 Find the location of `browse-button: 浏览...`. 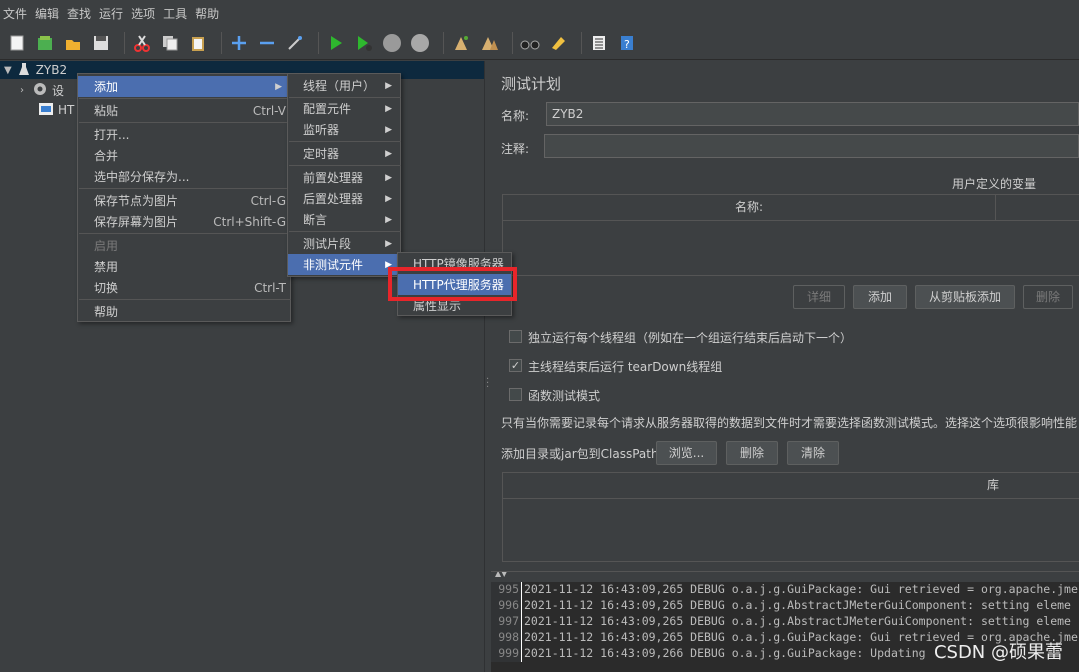

browse-button: 浏览... is located at coordinates (686, 453).